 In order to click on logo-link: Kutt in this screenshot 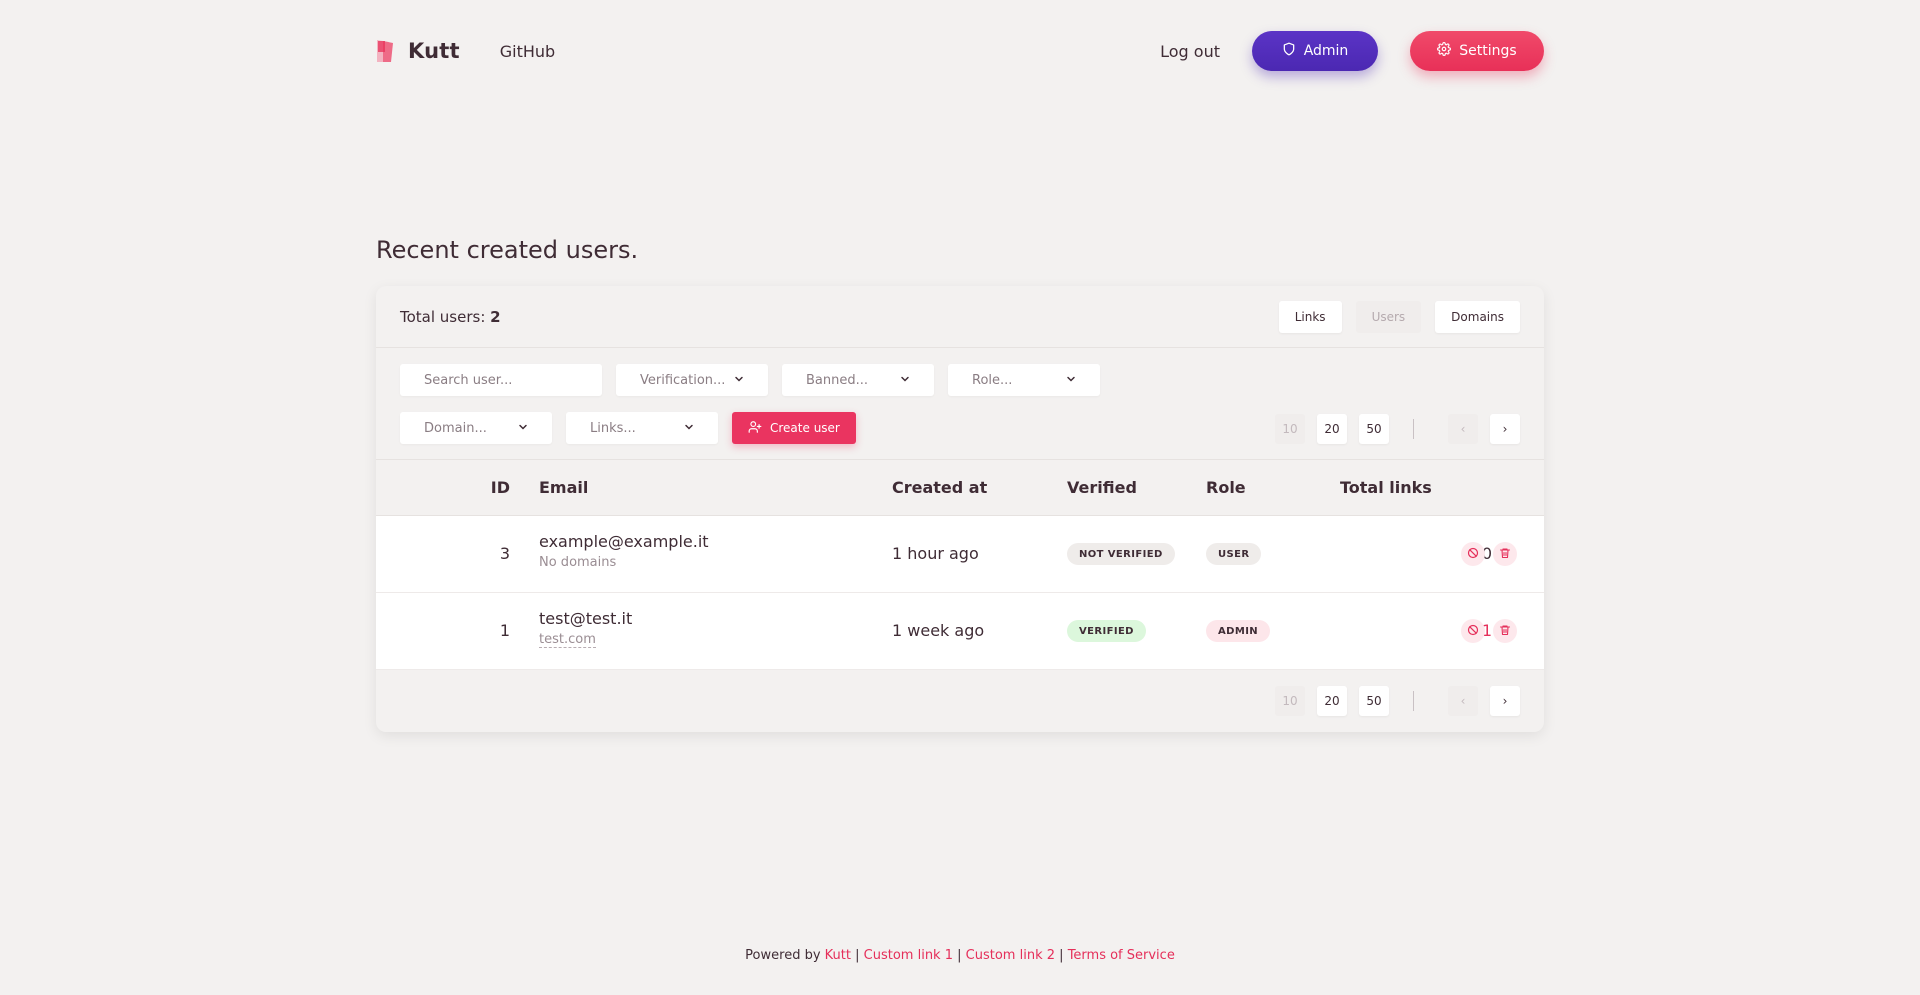, I will do `click(418, 51)`.